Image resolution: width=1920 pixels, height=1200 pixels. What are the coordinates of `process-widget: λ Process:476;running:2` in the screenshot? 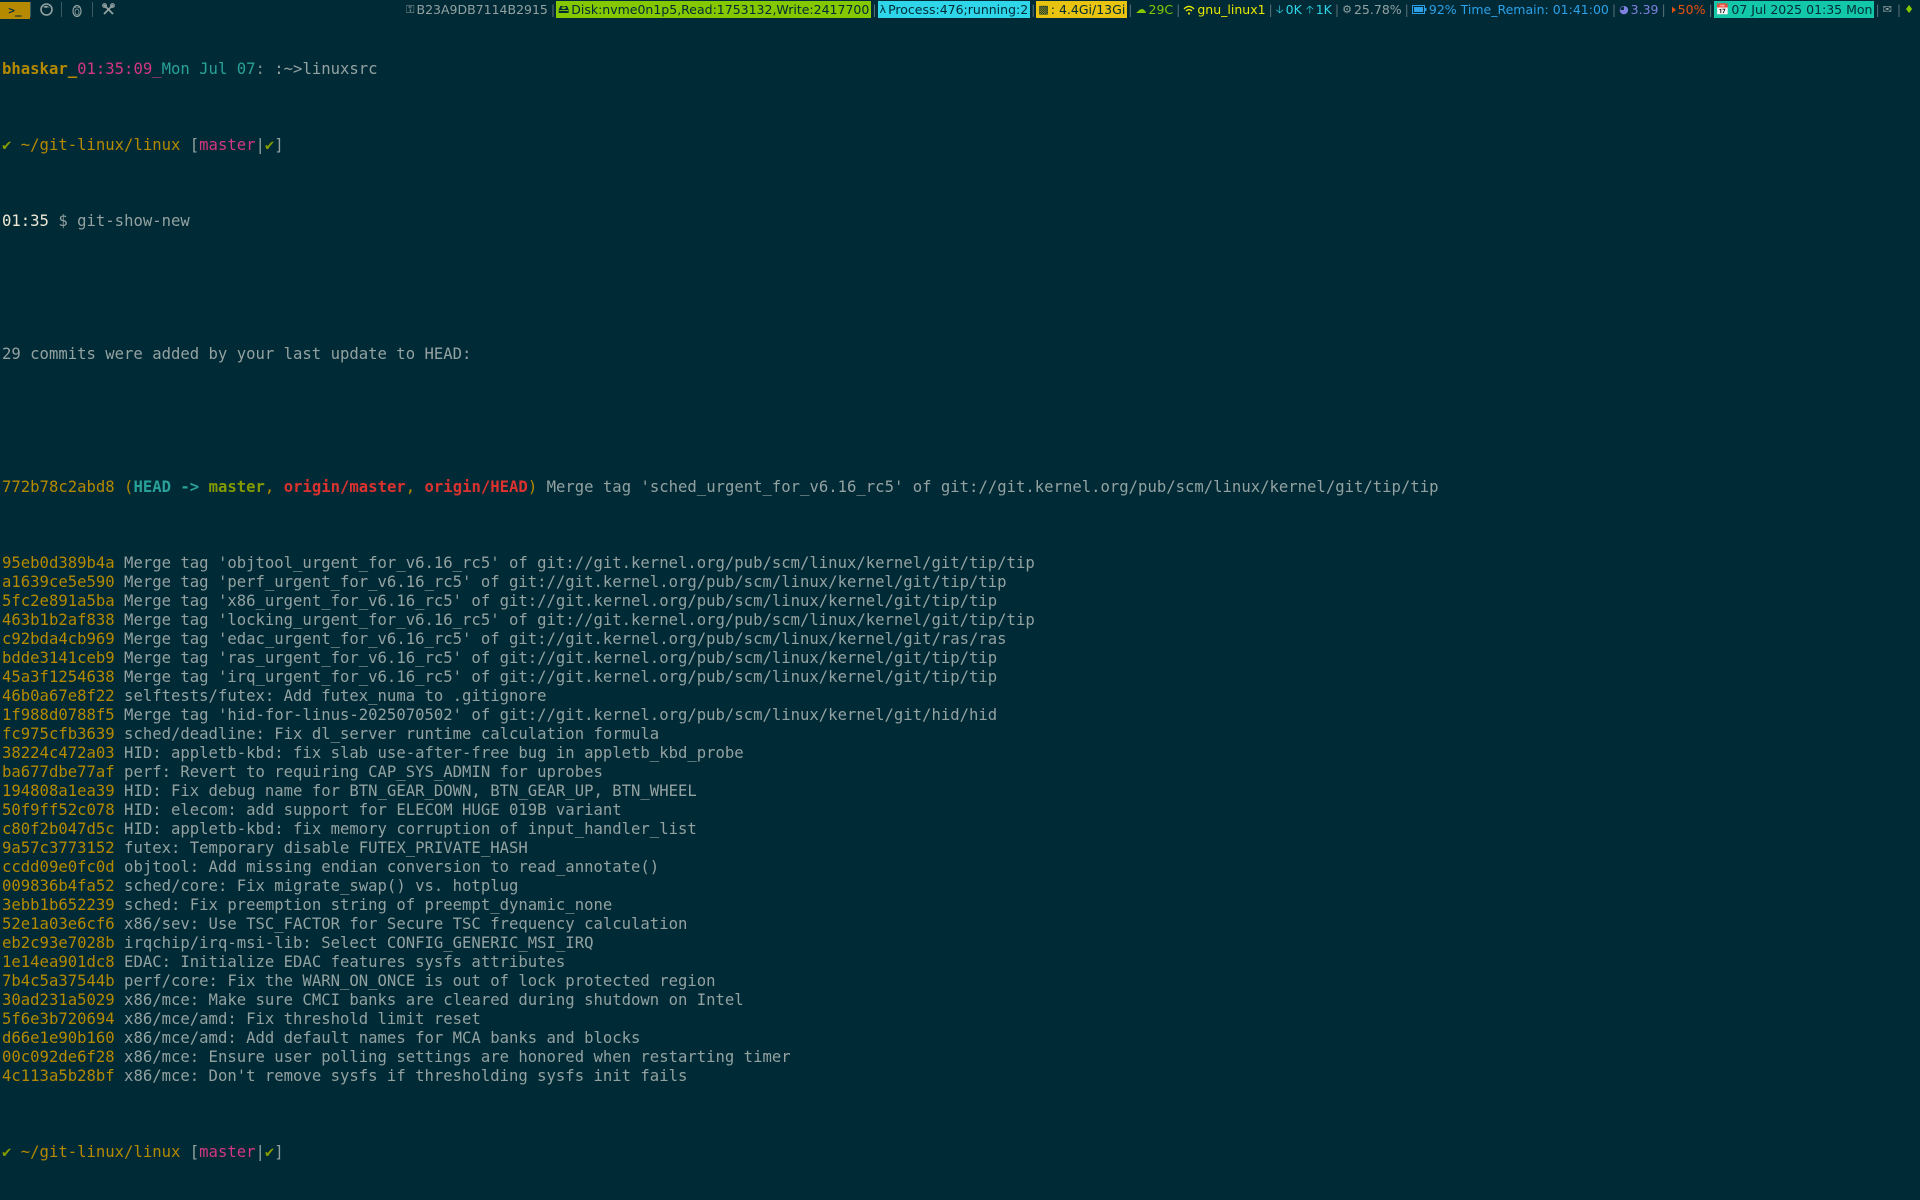 It's located at (954, 9).